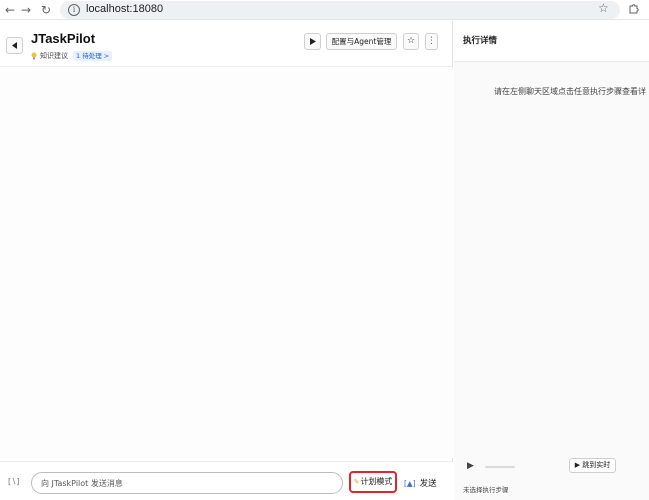  What do you see at coordinates (125, 9) in the screenshot?
I see `url-text: localhost:18080` at bounding box center [125, 9].